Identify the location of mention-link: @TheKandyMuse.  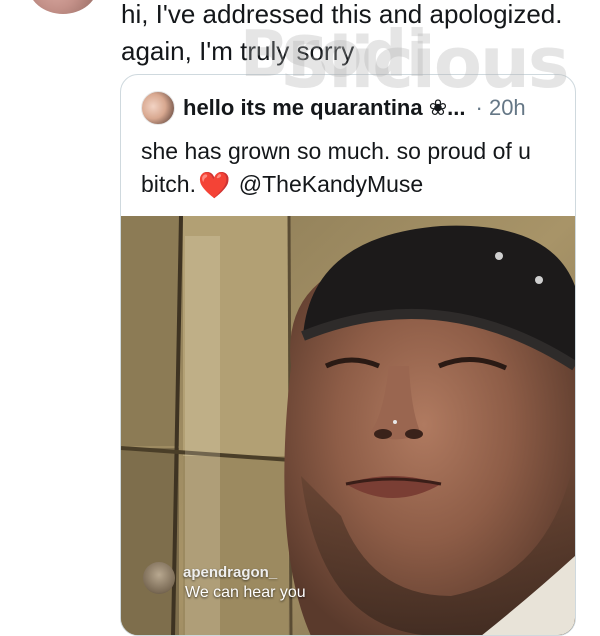
(331, 184).